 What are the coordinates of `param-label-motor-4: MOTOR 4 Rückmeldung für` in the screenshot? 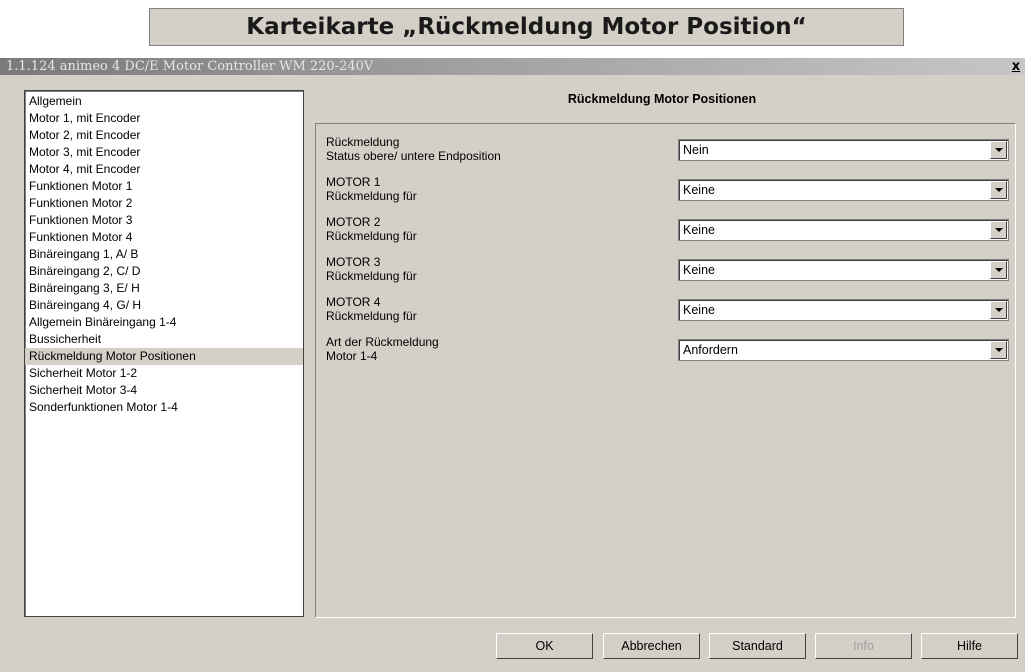 It's located at (371, 309).